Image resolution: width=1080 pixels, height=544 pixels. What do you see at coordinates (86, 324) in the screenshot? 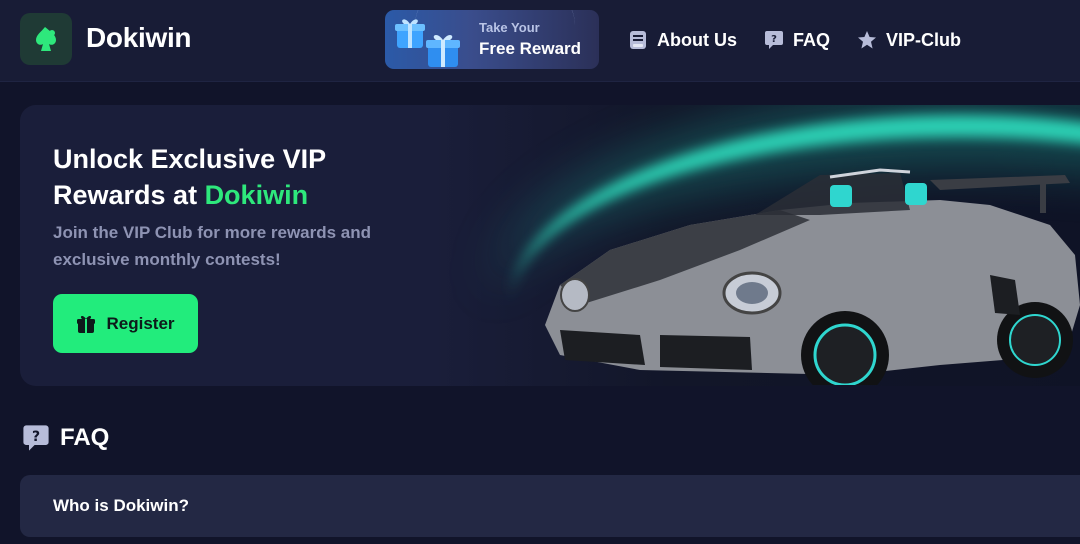
I see `gift-box-icon` at bounding box center [86, 324].